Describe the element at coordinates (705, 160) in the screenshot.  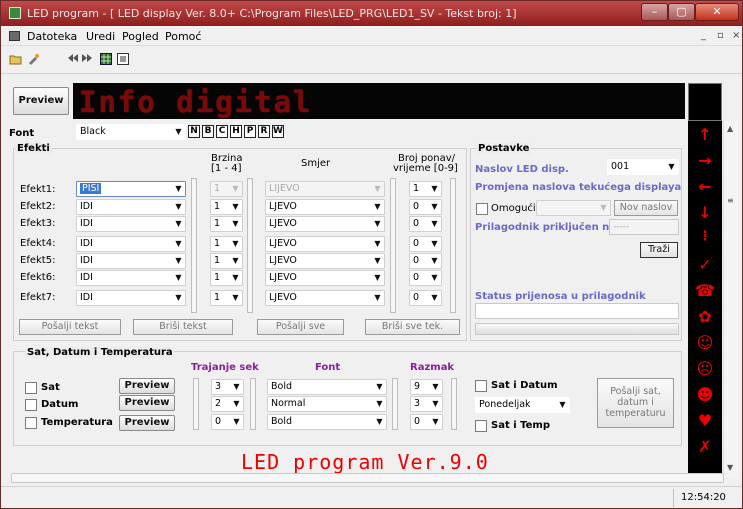
I see `arrow-right-icon: →` at that location.